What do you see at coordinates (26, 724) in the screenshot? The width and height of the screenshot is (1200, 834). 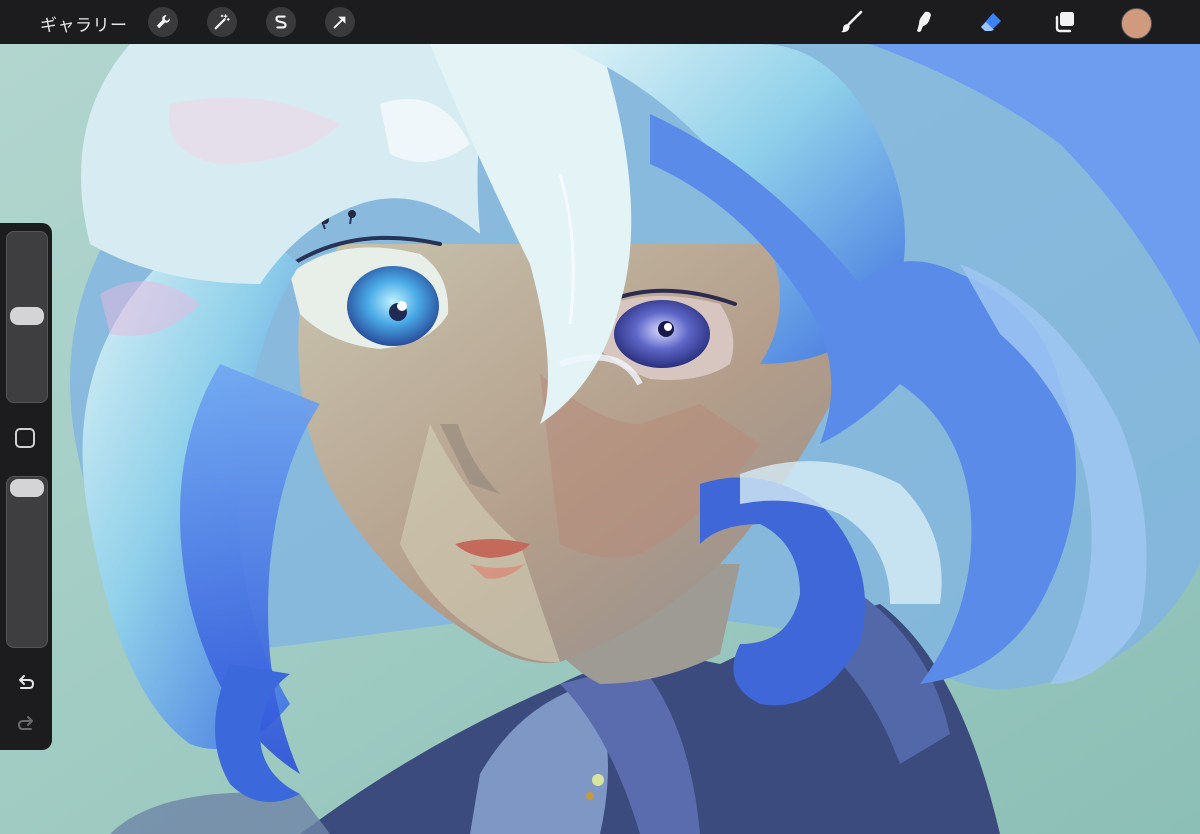 I see `redo-icon` at bounding box center [26, 724].